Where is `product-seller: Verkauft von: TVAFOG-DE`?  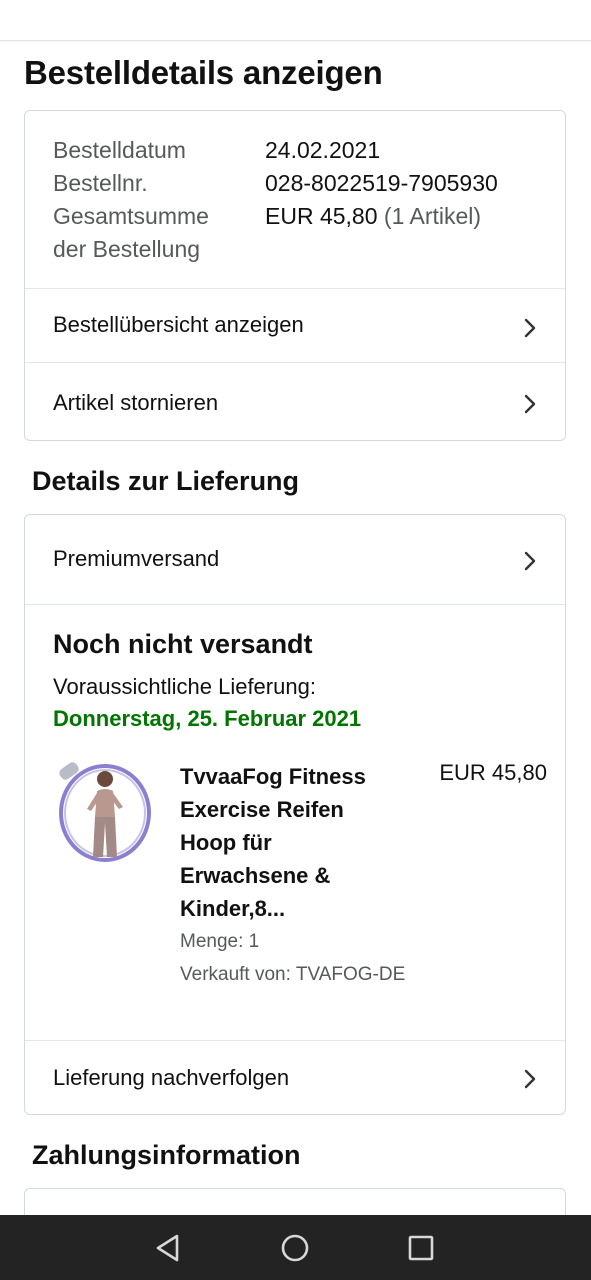 product-seller: Verkauft von: TVAFOG-DE is located at coordinates (293, 974).